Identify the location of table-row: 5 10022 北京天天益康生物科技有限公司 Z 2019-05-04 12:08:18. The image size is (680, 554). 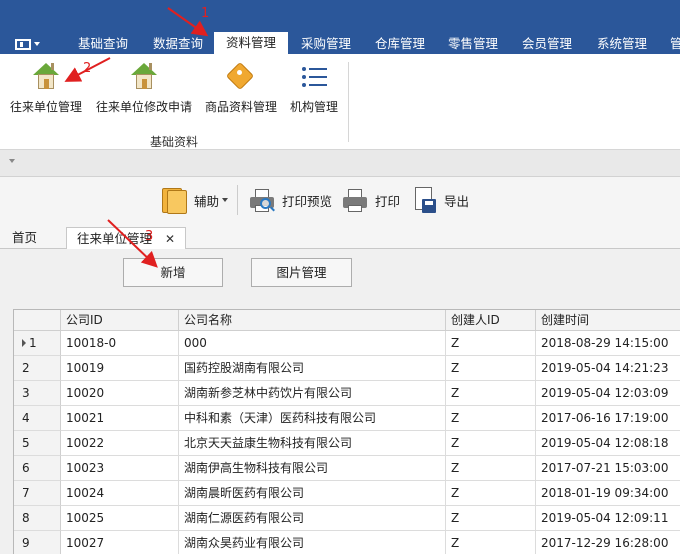
(347, 443).